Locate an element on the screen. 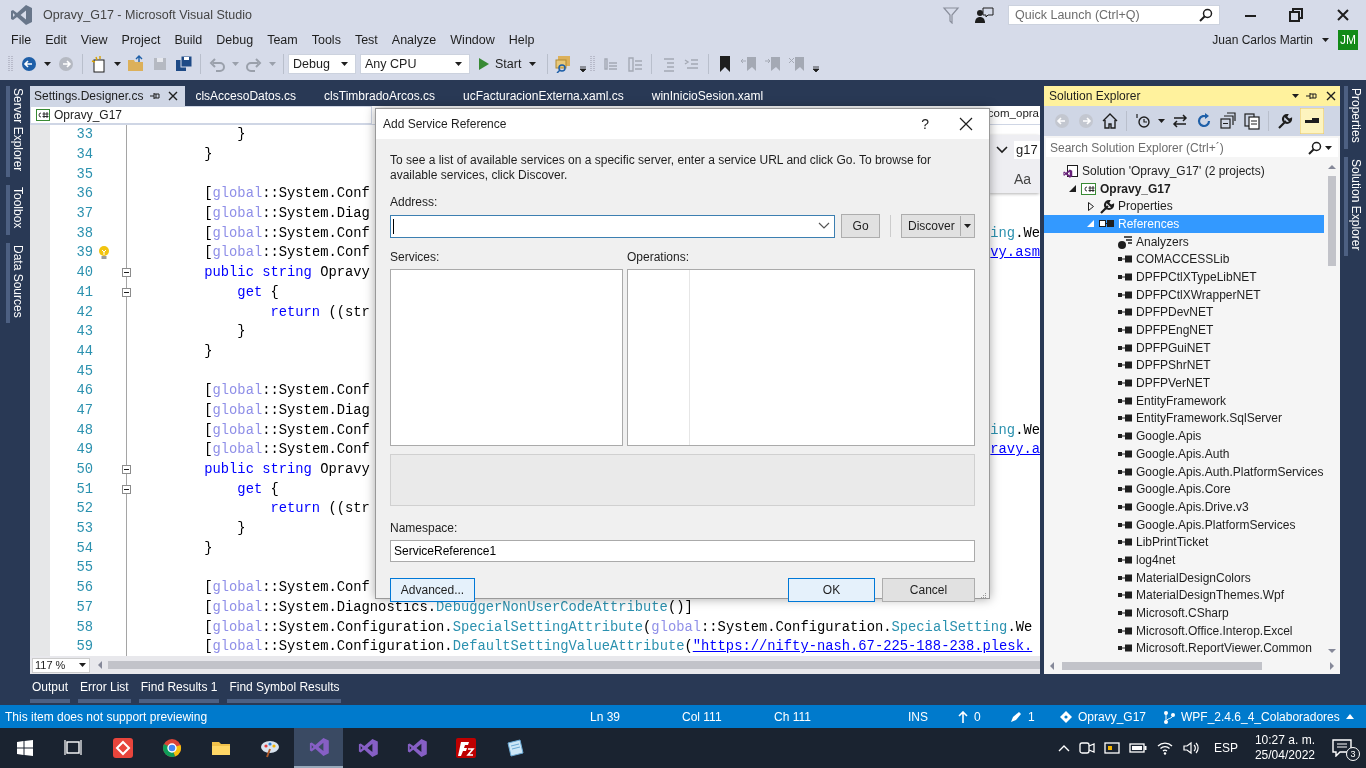 The image size is (1366, 768). collapse-arrow-icon is located at coordinates (1073, 189).